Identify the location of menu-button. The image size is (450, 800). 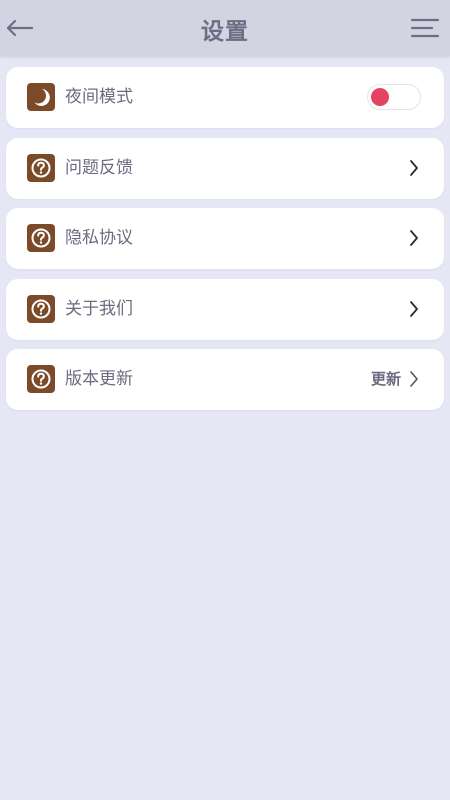
(425, 28).